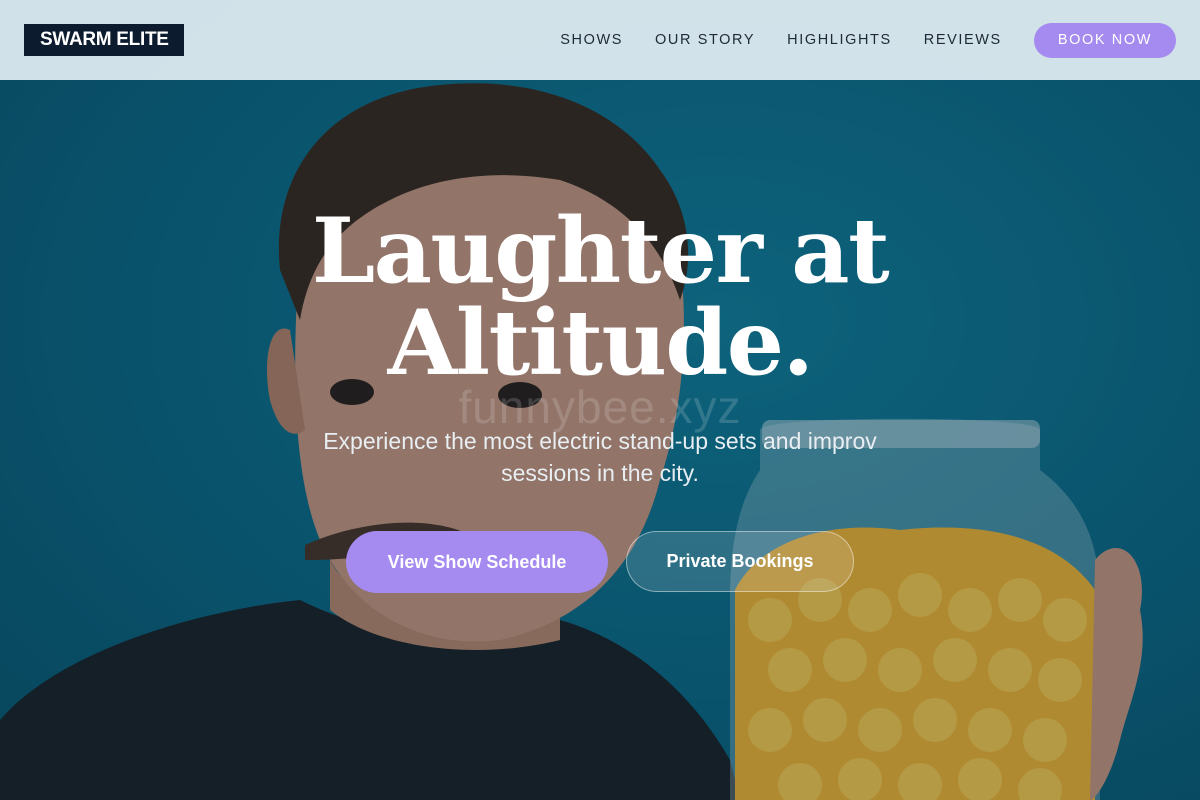 The width and height of the screenshot is (1200, 800). I want to click on nav-link-reviews: REVIEWS, so click(963, 40).